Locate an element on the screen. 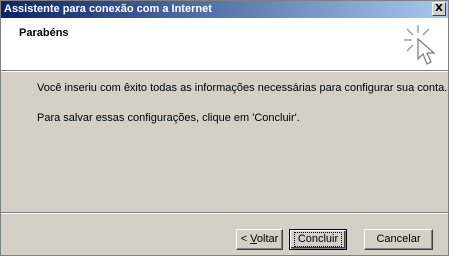  finish-button-label: Concluir is located at coordinates (318, 239).